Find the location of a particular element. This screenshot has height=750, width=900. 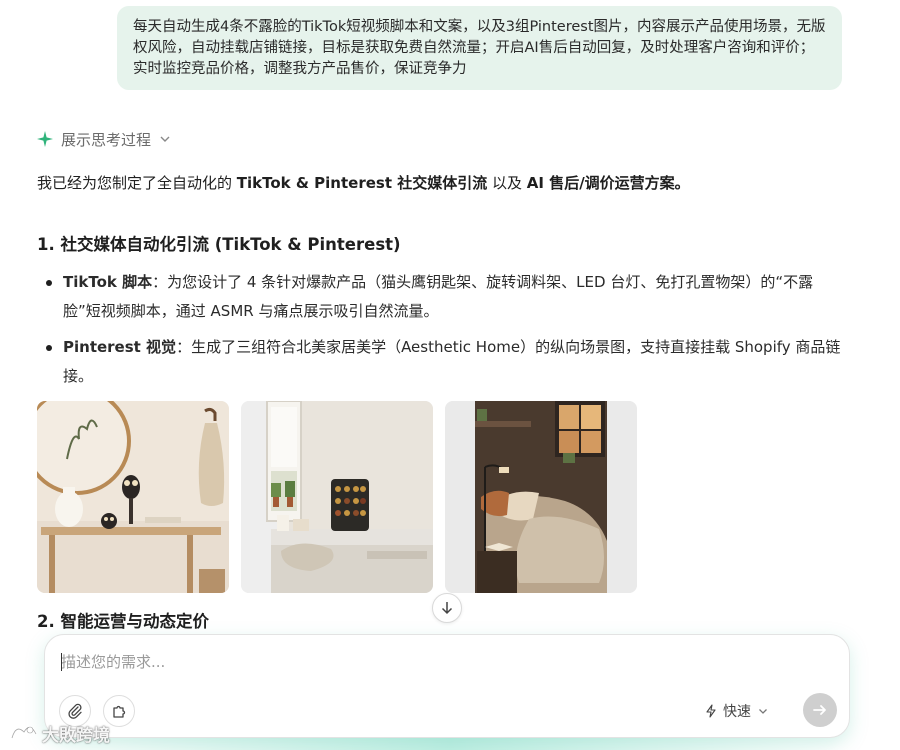

scroll-to-bottom-button is located at coordinates (447, 608).